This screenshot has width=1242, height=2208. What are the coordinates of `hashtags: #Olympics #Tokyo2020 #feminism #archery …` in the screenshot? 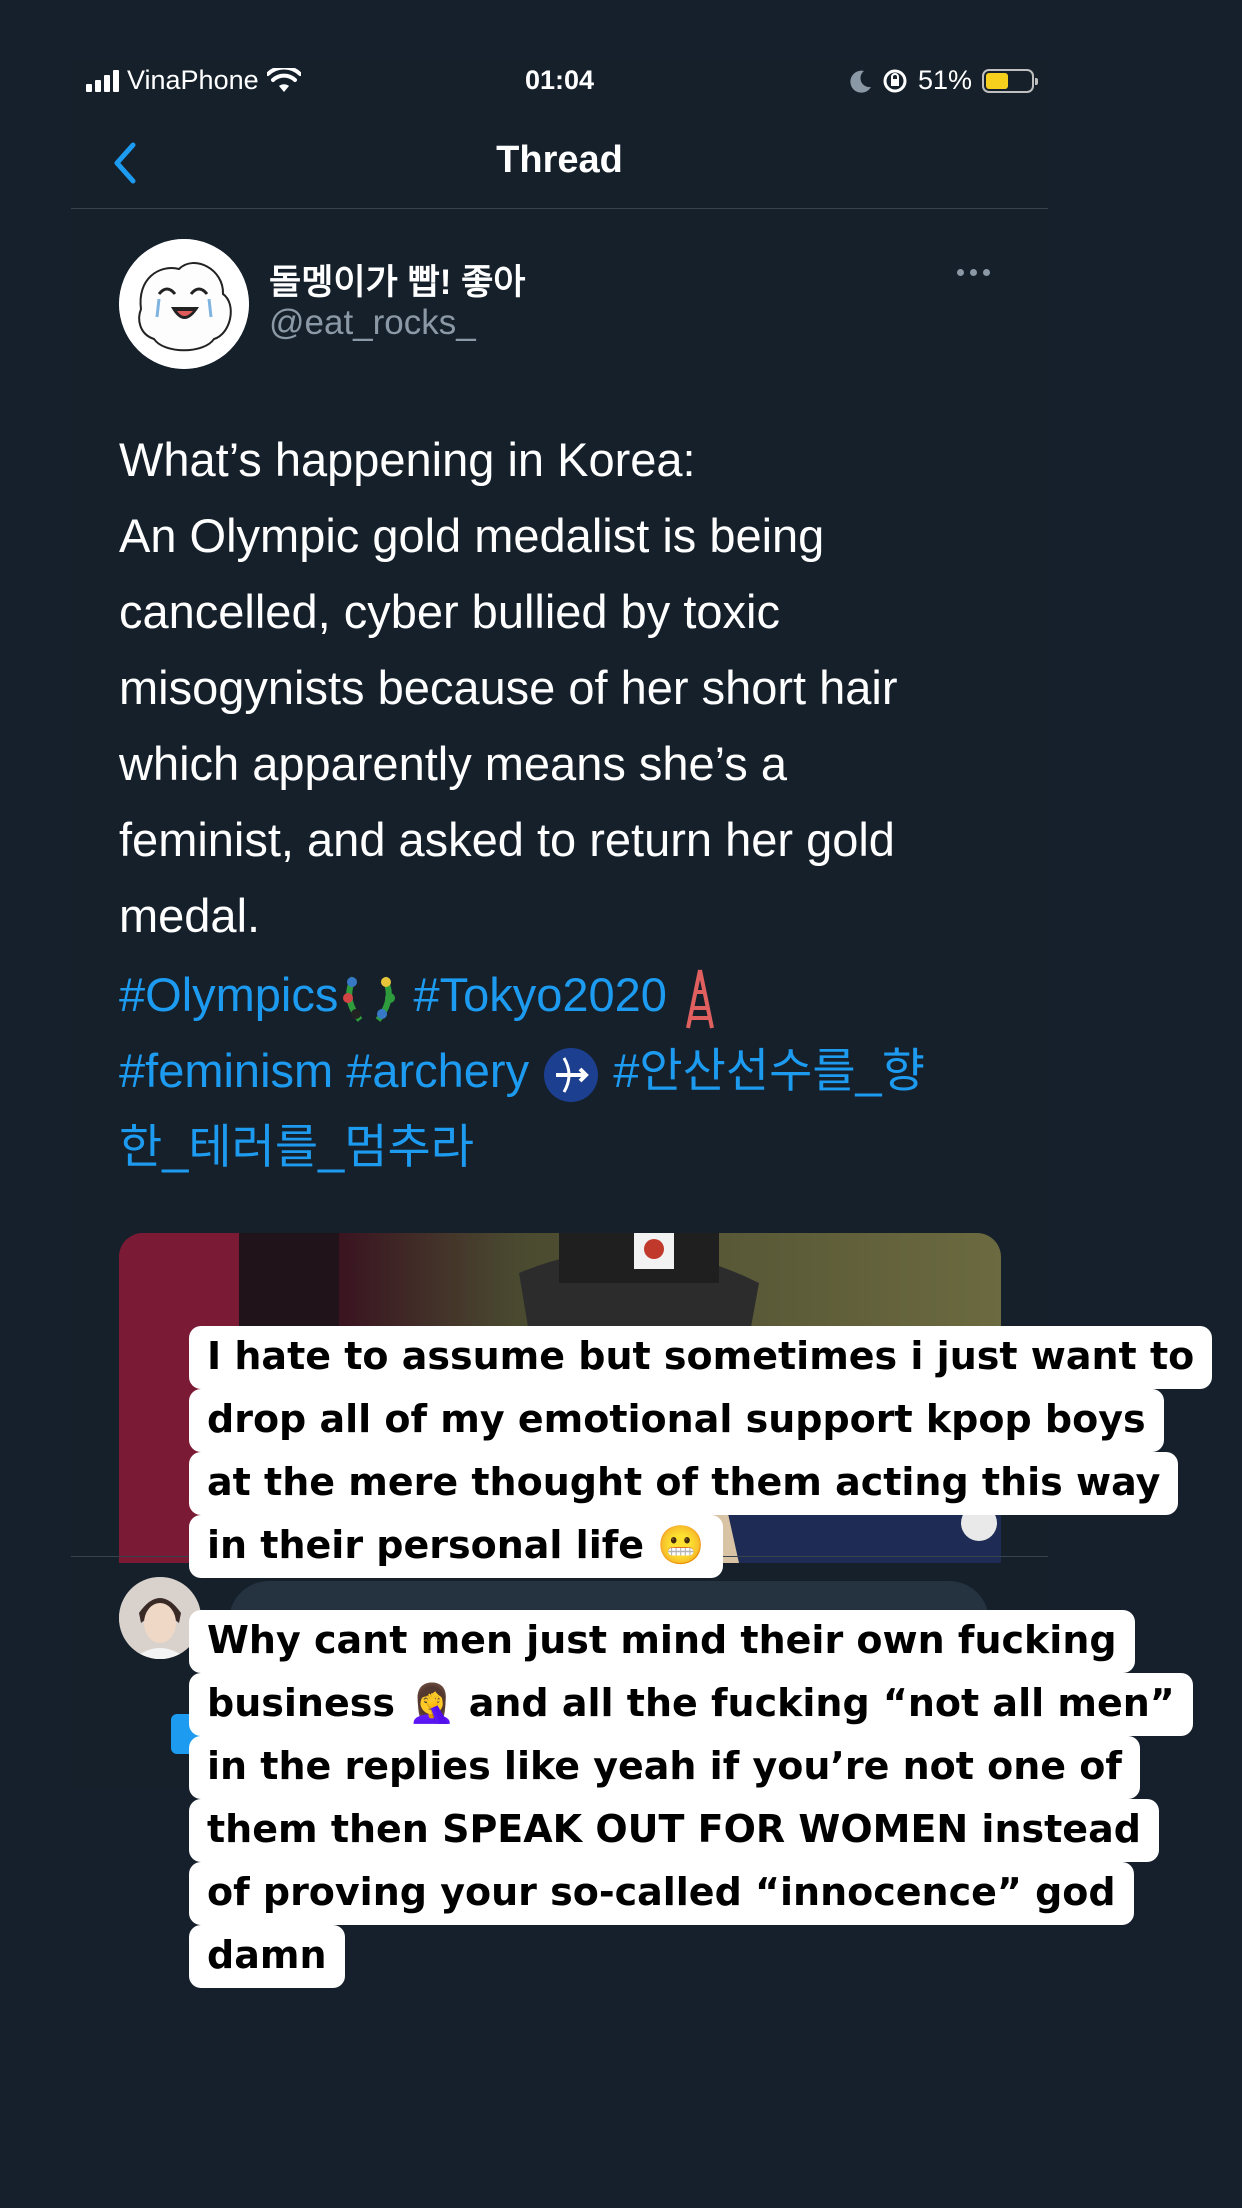 It's located at (569, 1071).